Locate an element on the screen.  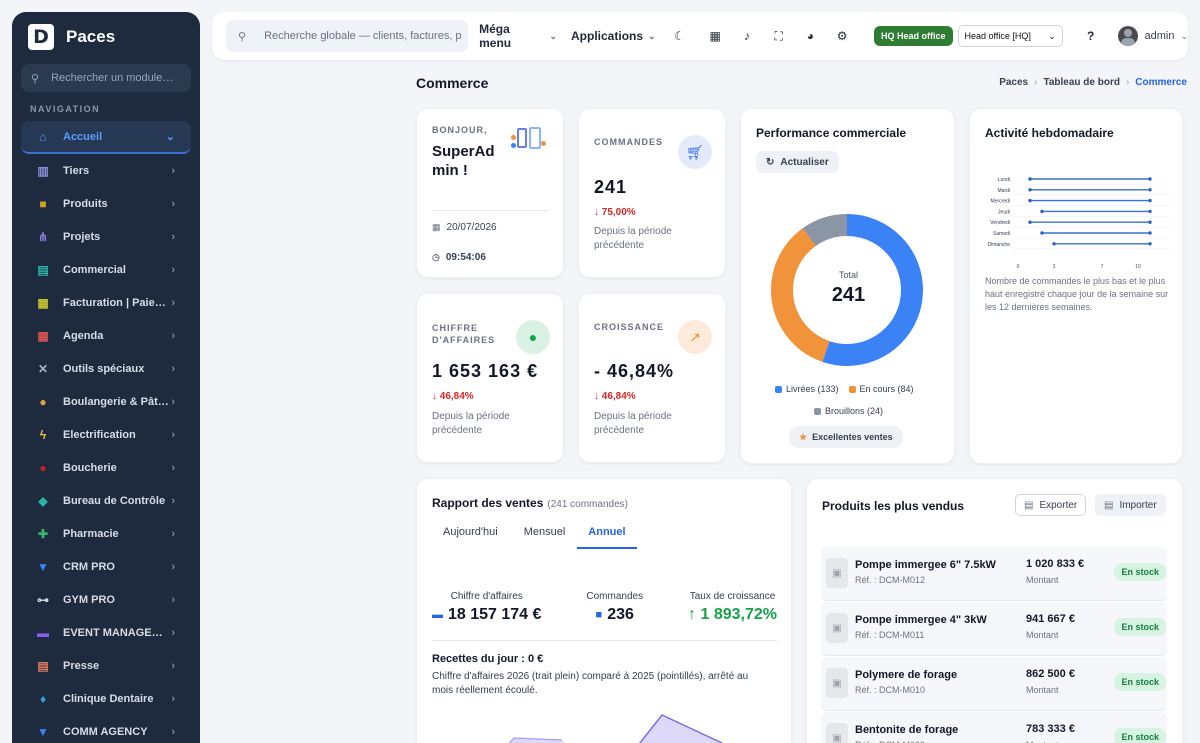
sidebar-item: ✚ Pharmacie › is located at coordinates (106, 533).